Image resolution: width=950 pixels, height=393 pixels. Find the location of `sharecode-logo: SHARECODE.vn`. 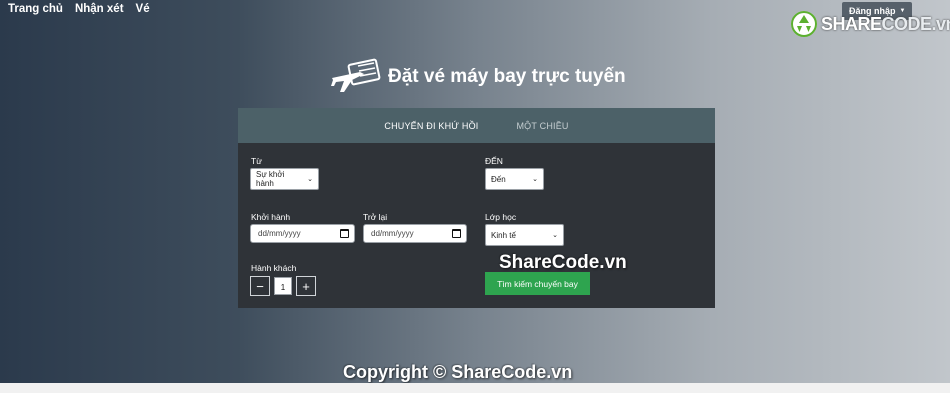

sharecode-logo: SHARECODE.vn is located at coordinates (870, 24).